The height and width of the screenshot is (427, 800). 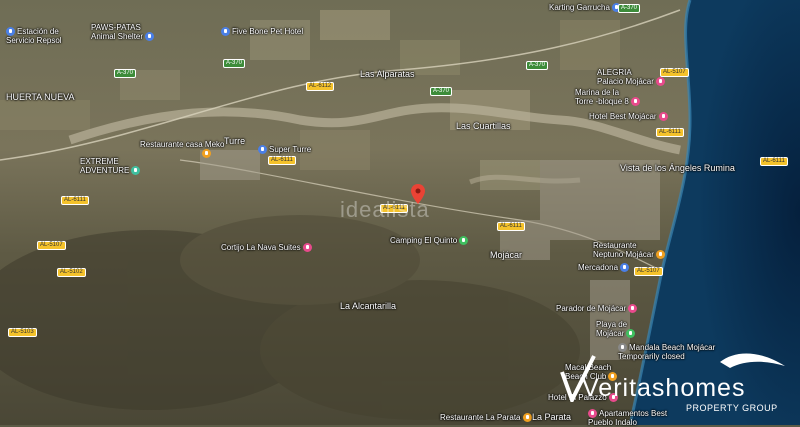 I want to click on place-playa-mojacar: Playa de Mojácar, so click(x=616, y=329).